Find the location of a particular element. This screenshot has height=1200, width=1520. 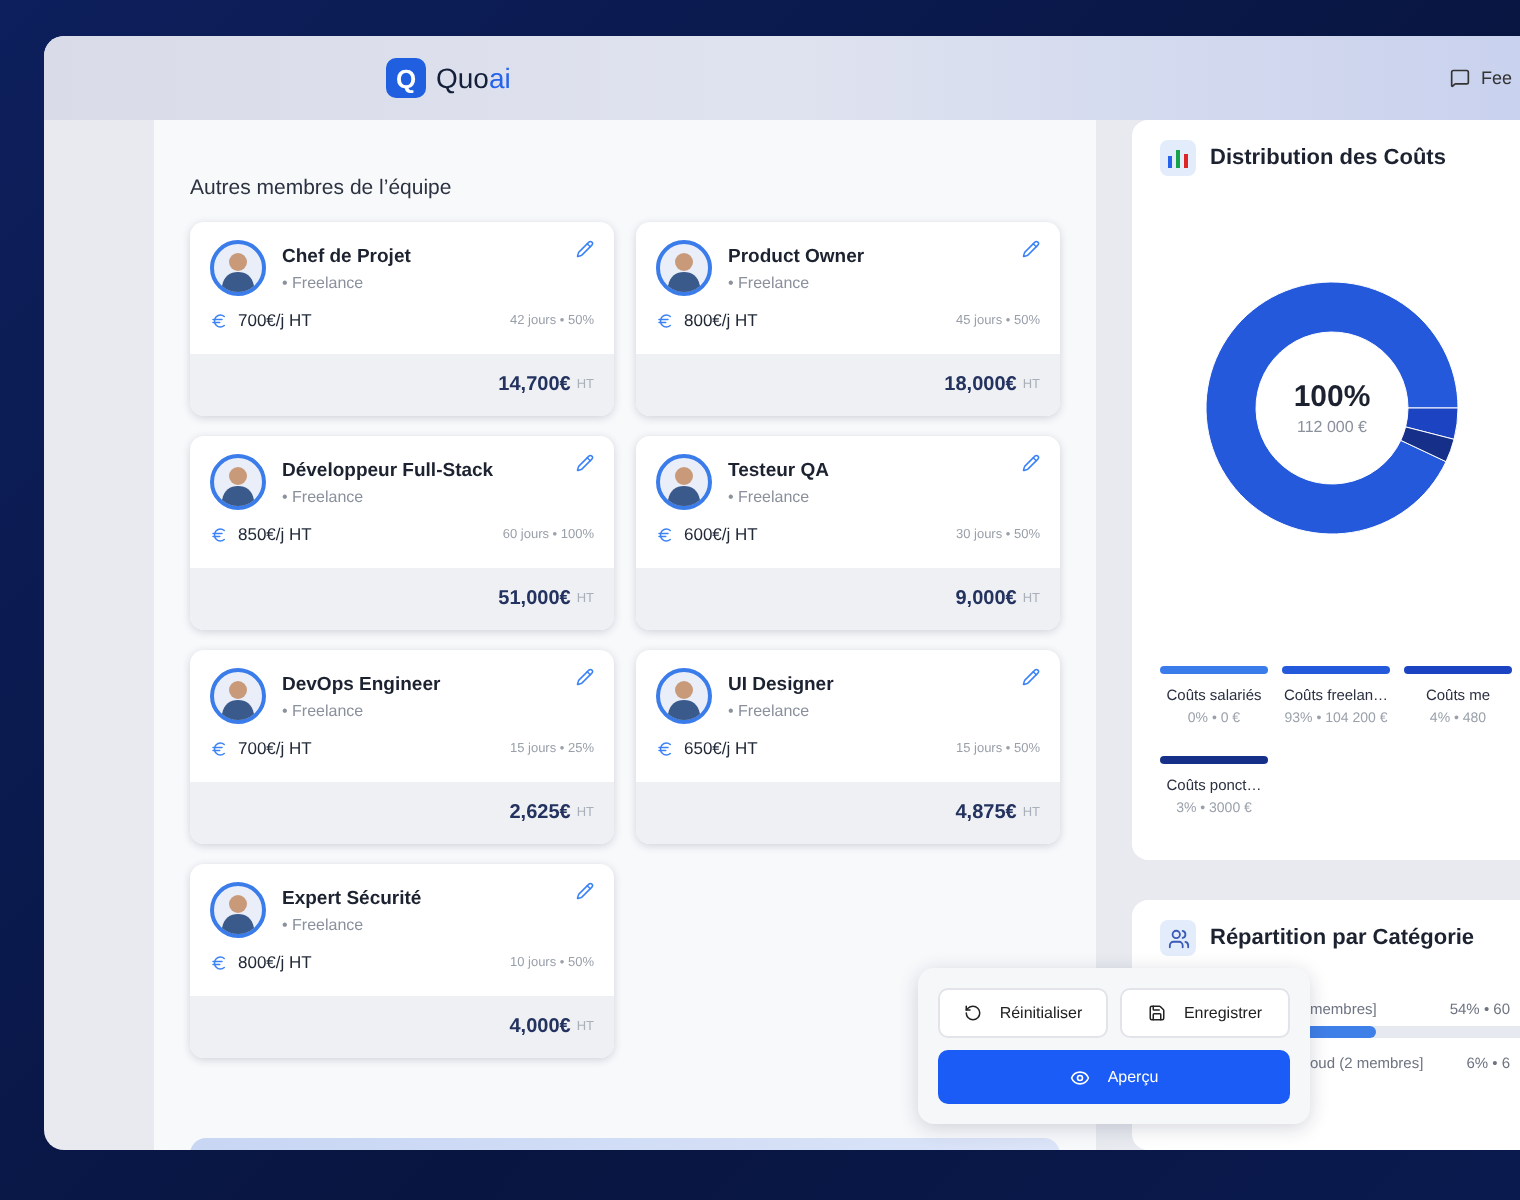

member-role: Développeur Full-Stack is located at coordinates (388, 470).